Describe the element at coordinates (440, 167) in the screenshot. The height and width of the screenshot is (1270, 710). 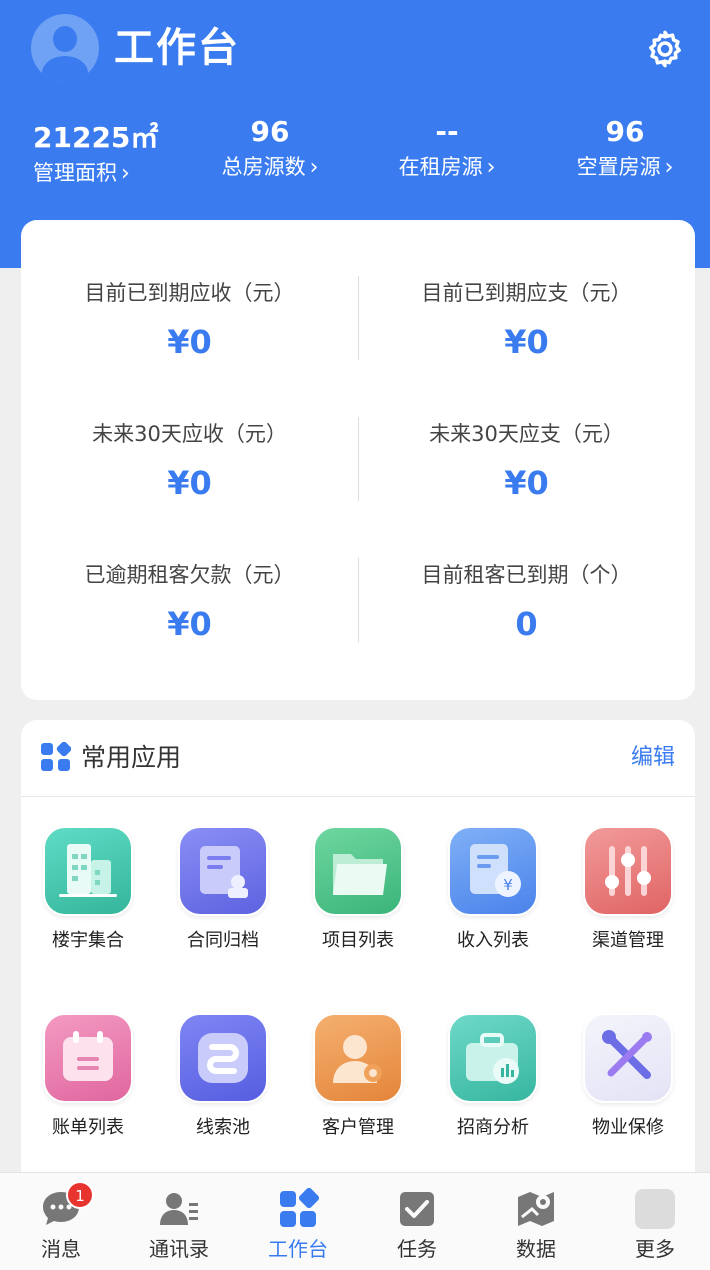
I see `stat-rented-label: 在租房源` at that location.